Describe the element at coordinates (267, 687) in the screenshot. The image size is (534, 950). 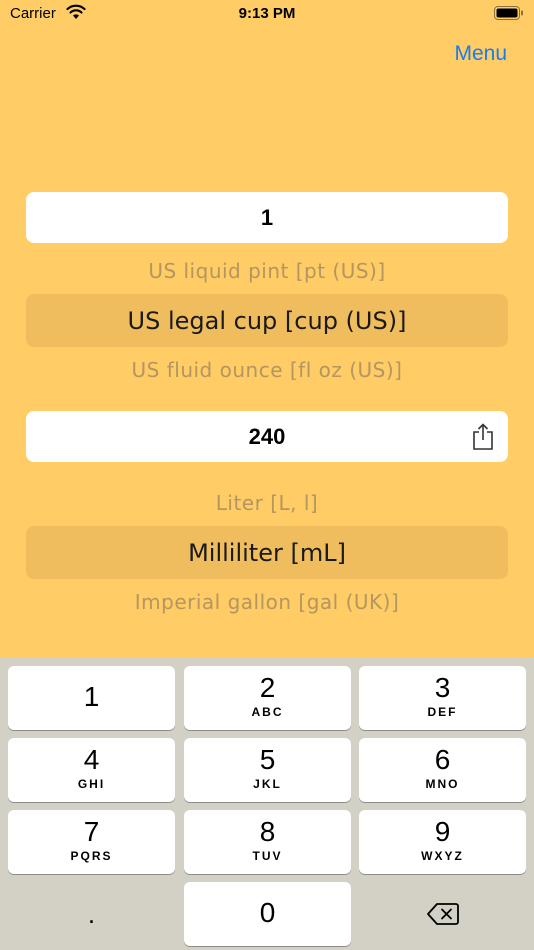
I see `key-digit: 2` at that location.